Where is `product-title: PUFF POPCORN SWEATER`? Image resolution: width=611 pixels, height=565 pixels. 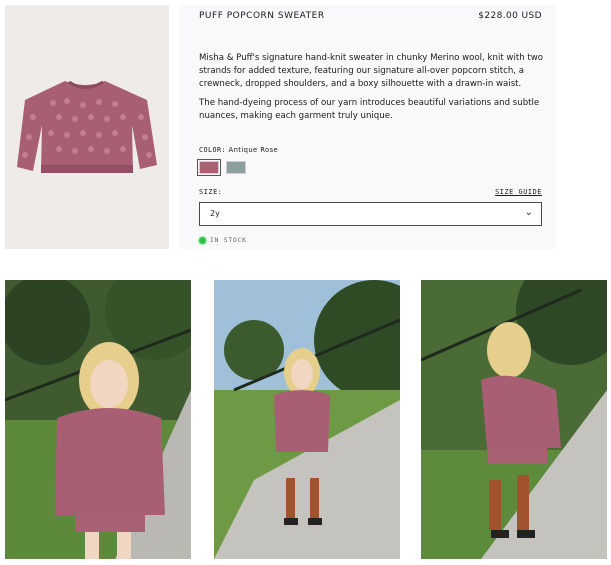
product-title: PUFF POPCORN SWEATER is located at coordinates (262, 16).